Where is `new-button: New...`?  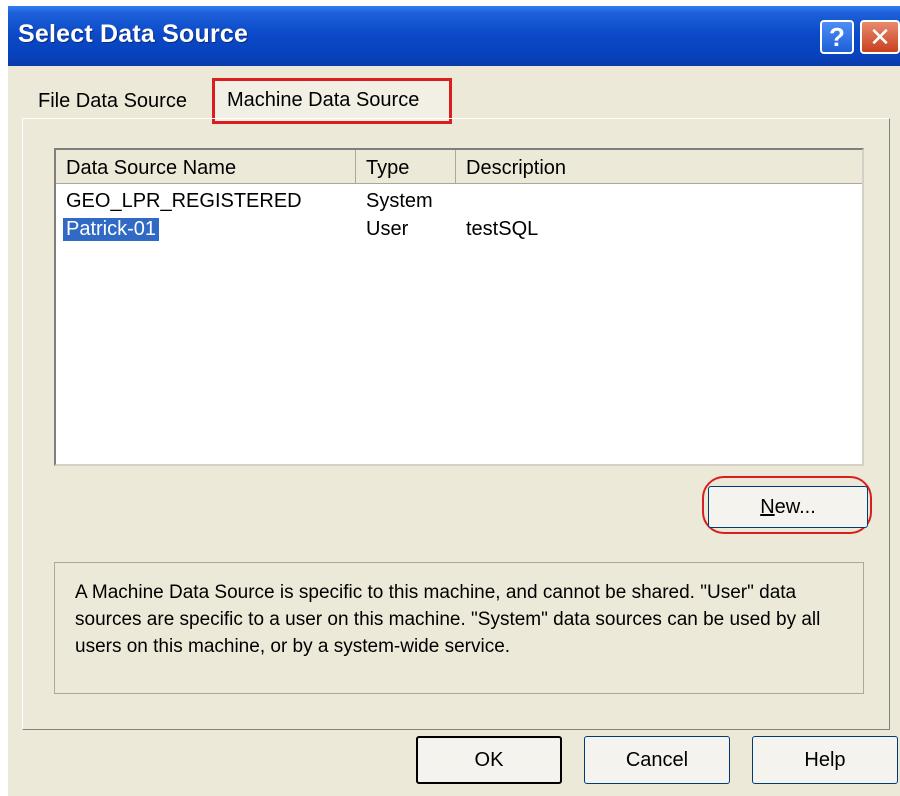 new-button: New... is located at coordinates (788, 507).